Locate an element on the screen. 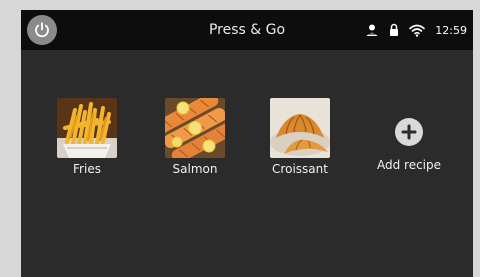  user-icon is located at coordinates (372, 30).